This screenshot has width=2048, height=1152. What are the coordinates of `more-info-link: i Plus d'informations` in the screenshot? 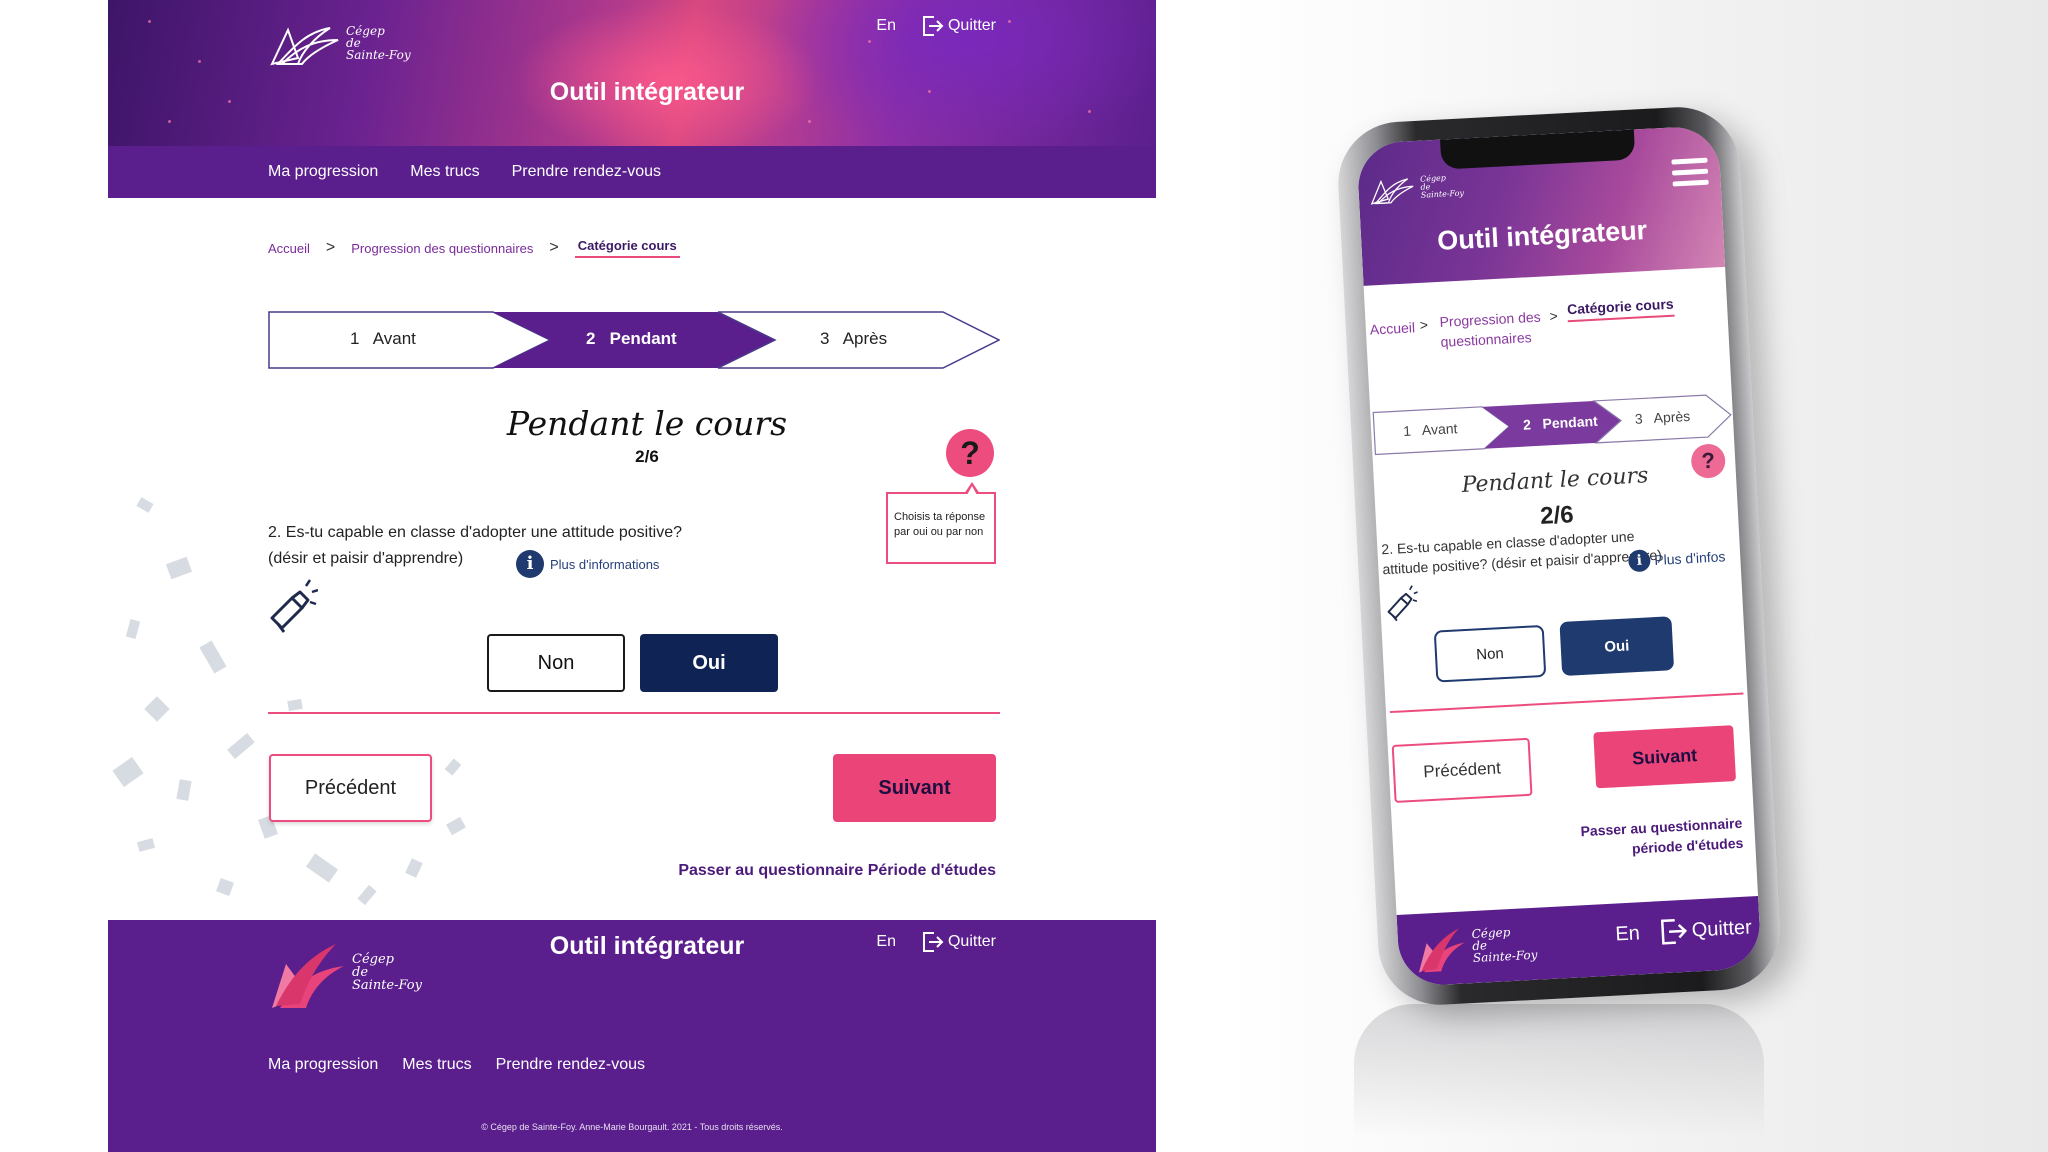 It's located at (587, 564).